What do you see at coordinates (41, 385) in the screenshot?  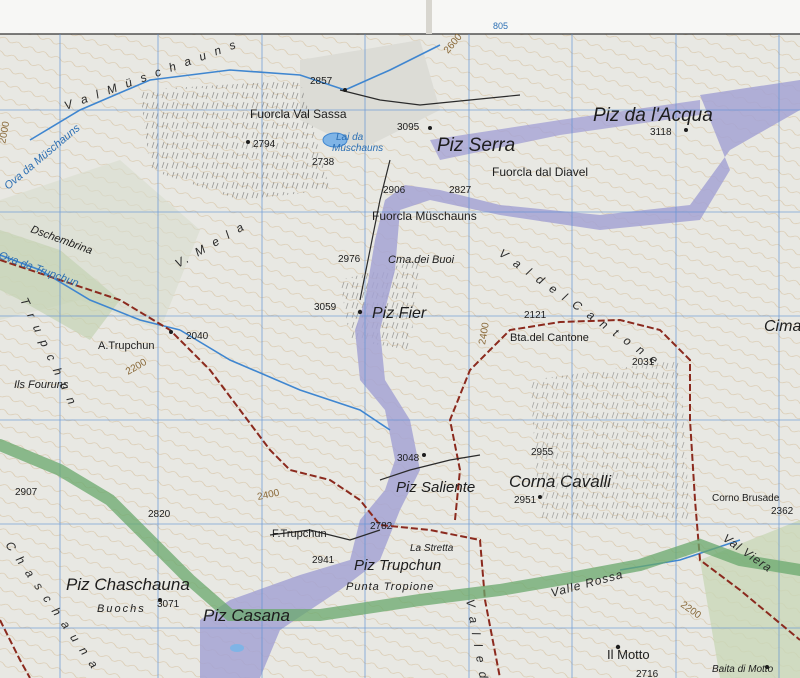 I see `place-label-ils-fouruns: Ils Fouruns` at bounding box center [41, 385].